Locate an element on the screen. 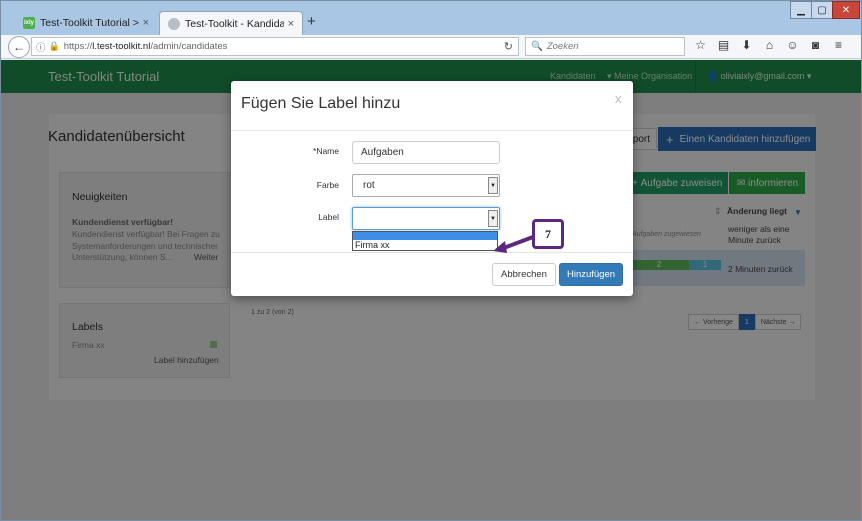 Image resolution: width=862 pixels, height=521 pixels. tab-candidates: Test-Toolkit - Kandidatenü... × is located at coordinates (231, 23).